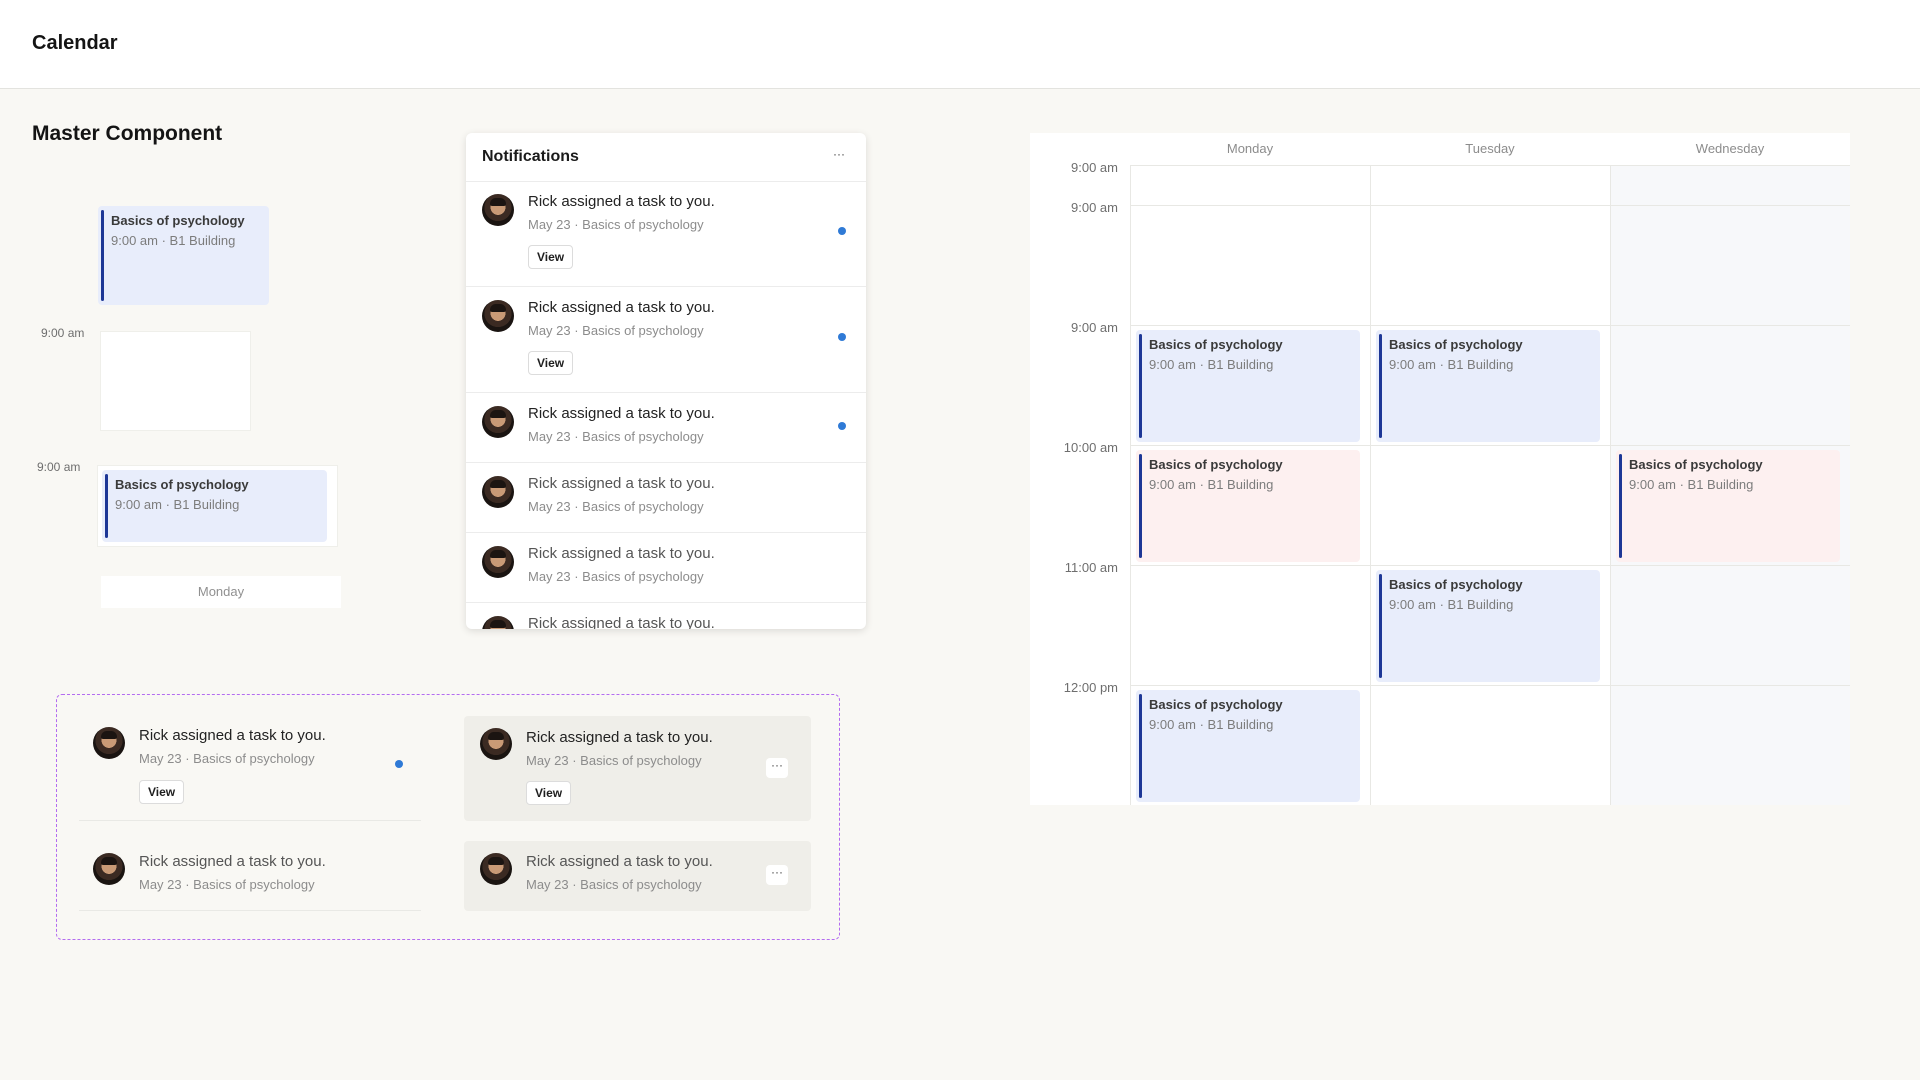  I want to click on day-header-tuesday: Tuesday, so click(1490, 148).